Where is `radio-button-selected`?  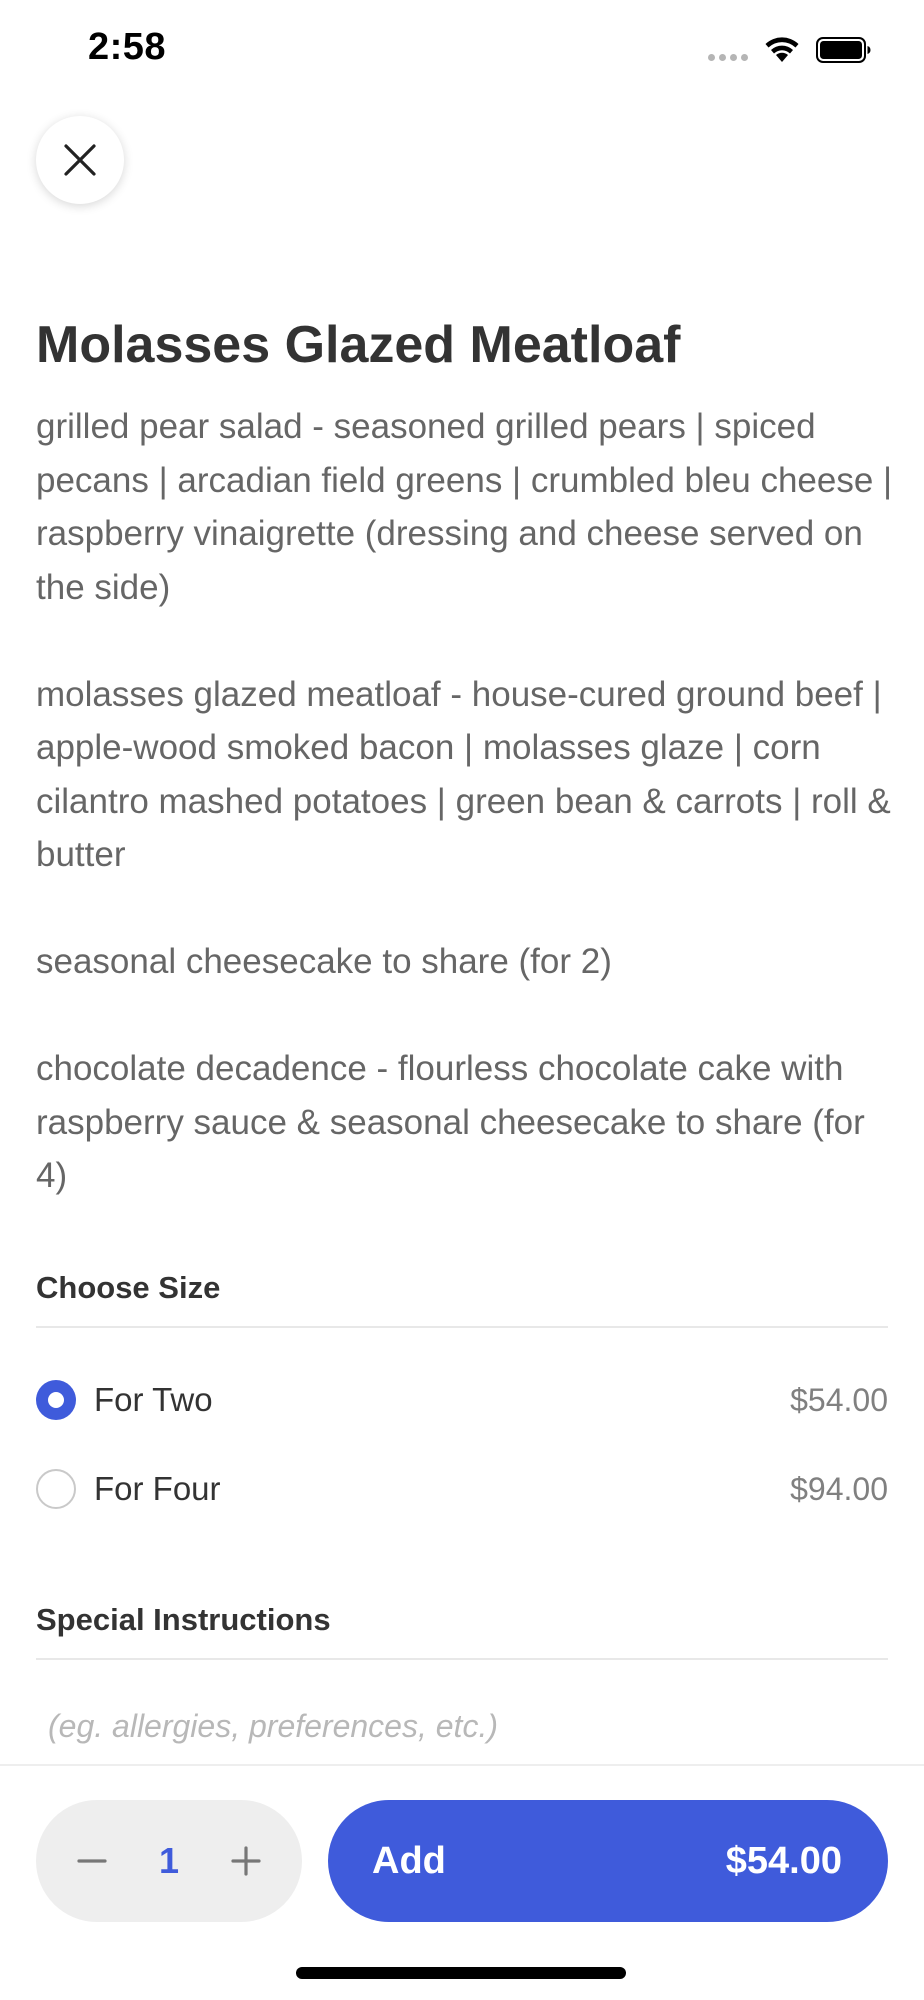
radio-button-selected is located at coordinates (56, 1400).